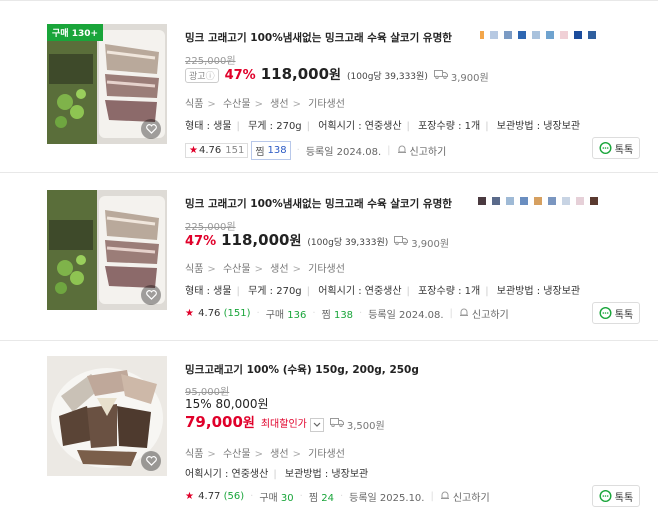  Describe the element at coordinates (75, 32) in the screenshot. I see `purchase-count-badge: 구매 130+` at that location.